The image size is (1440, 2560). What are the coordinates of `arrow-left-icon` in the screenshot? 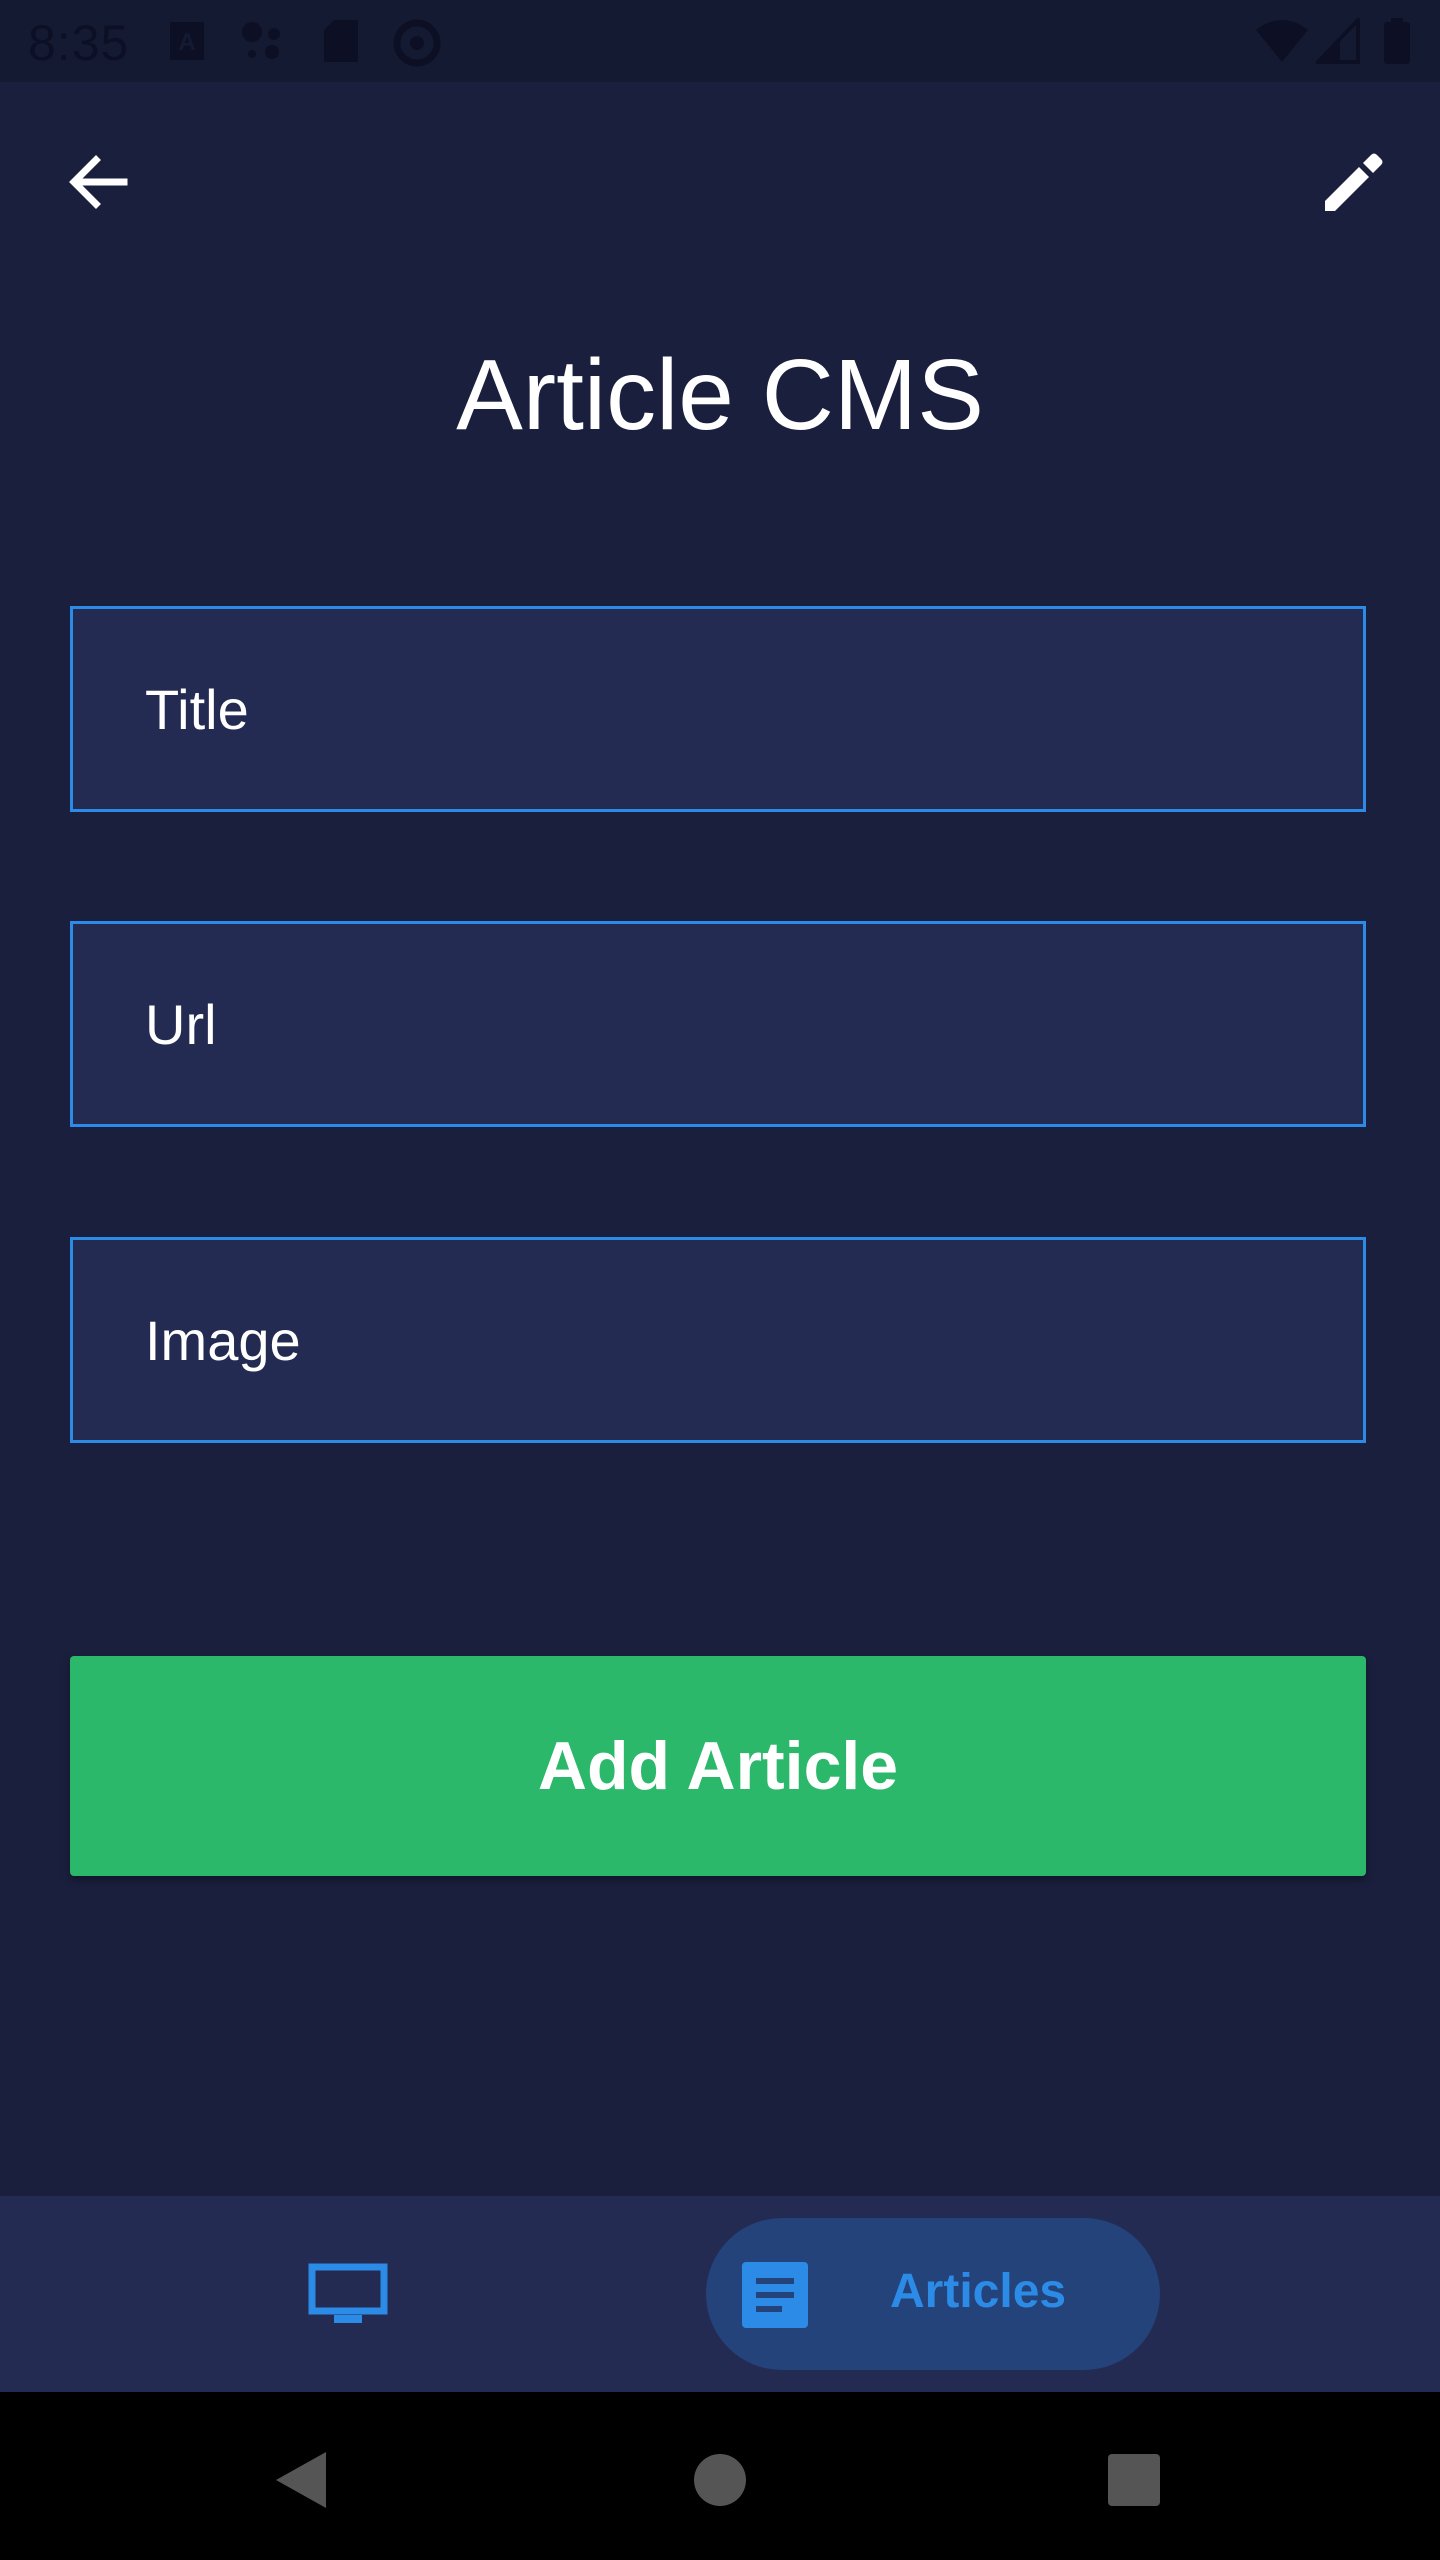 It's located at (98, 182).